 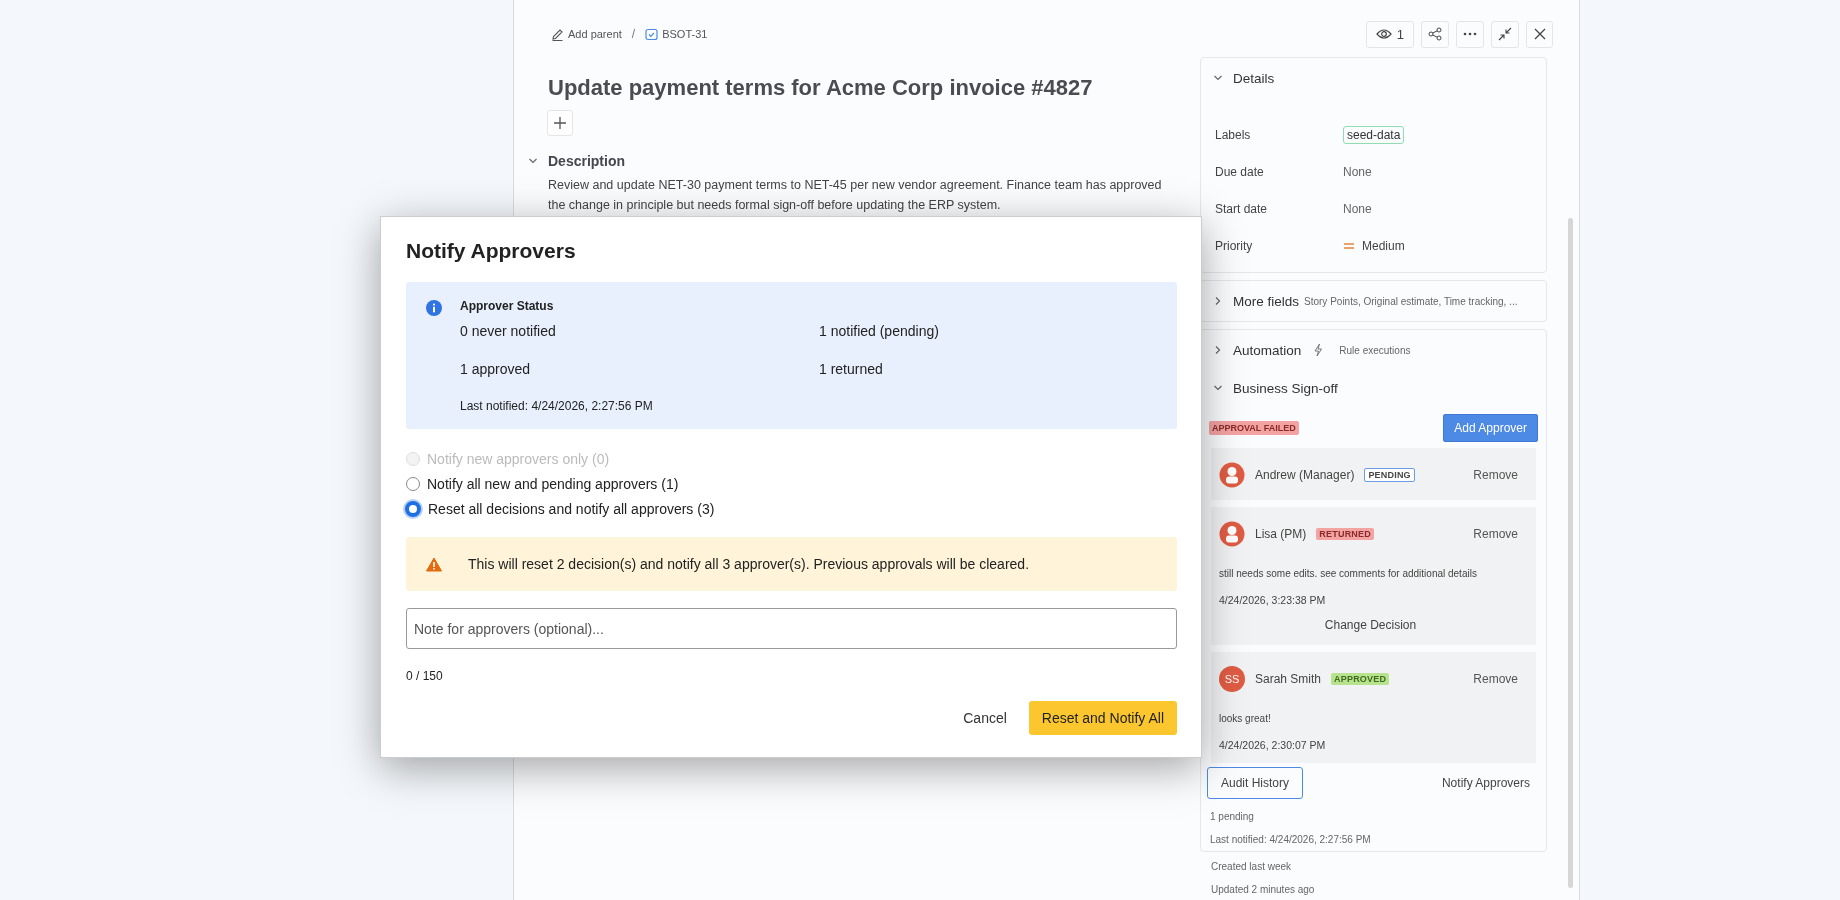 I want to click on warning-text: This will reset 2 decision(s) and notify all 3 approver(s). Previous approvals will be cleared., so click(x=749, y=564).